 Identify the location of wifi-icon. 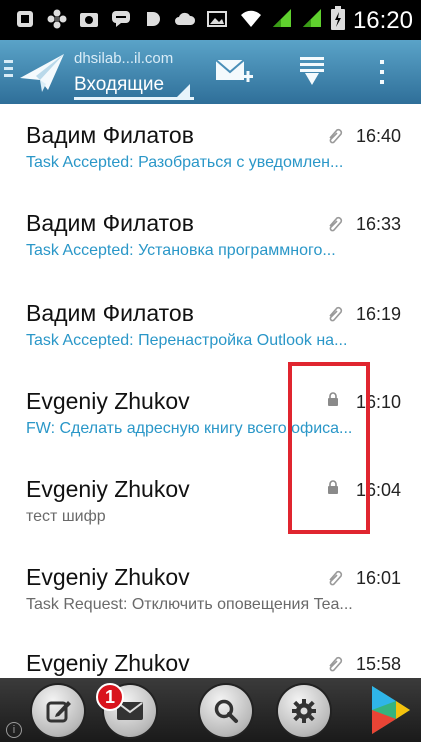
(251, 20).